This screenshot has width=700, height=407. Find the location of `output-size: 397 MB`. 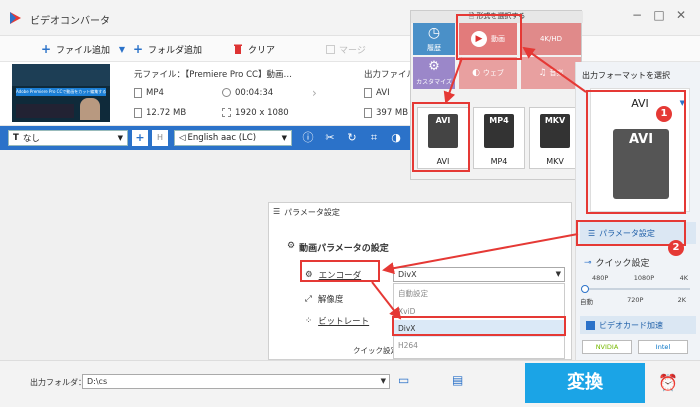

output-size: 397 MB is located at coordinates (386, 113).